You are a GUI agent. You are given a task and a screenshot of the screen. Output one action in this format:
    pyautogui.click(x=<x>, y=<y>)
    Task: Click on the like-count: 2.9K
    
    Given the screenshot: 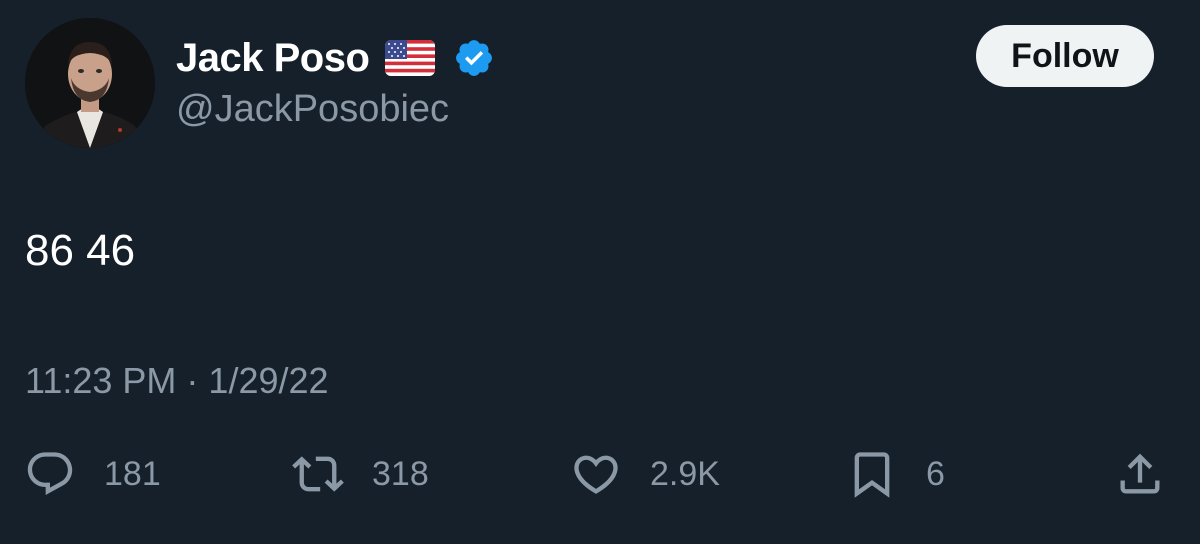 What is the action you would take?
    pyautogui.click(x=685, y=473)
    